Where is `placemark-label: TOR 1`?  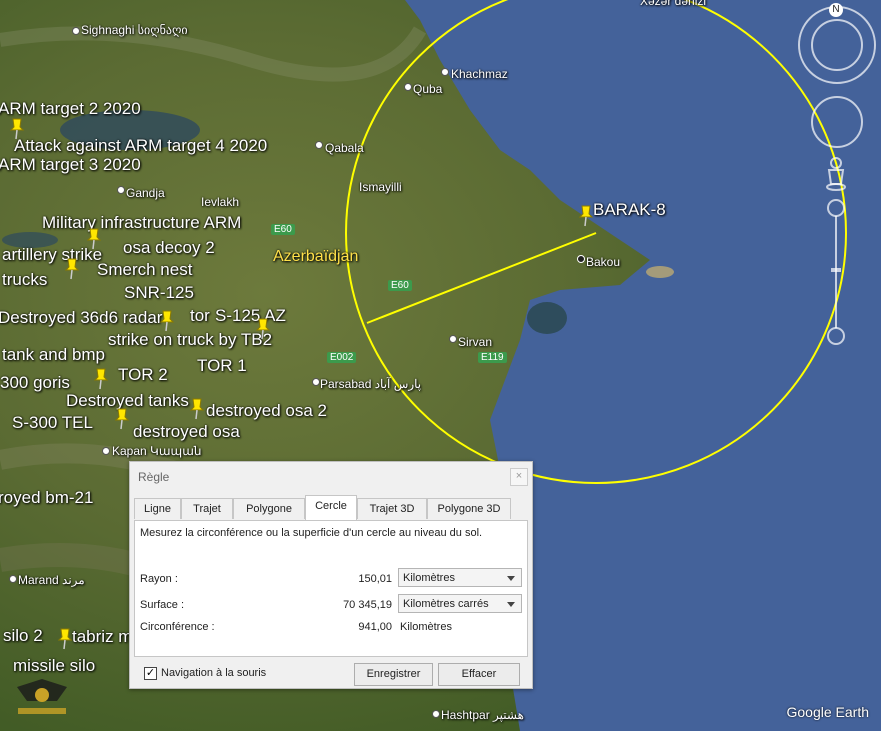 placemark-label: TOR 1 is located at coordinates (222, 366).